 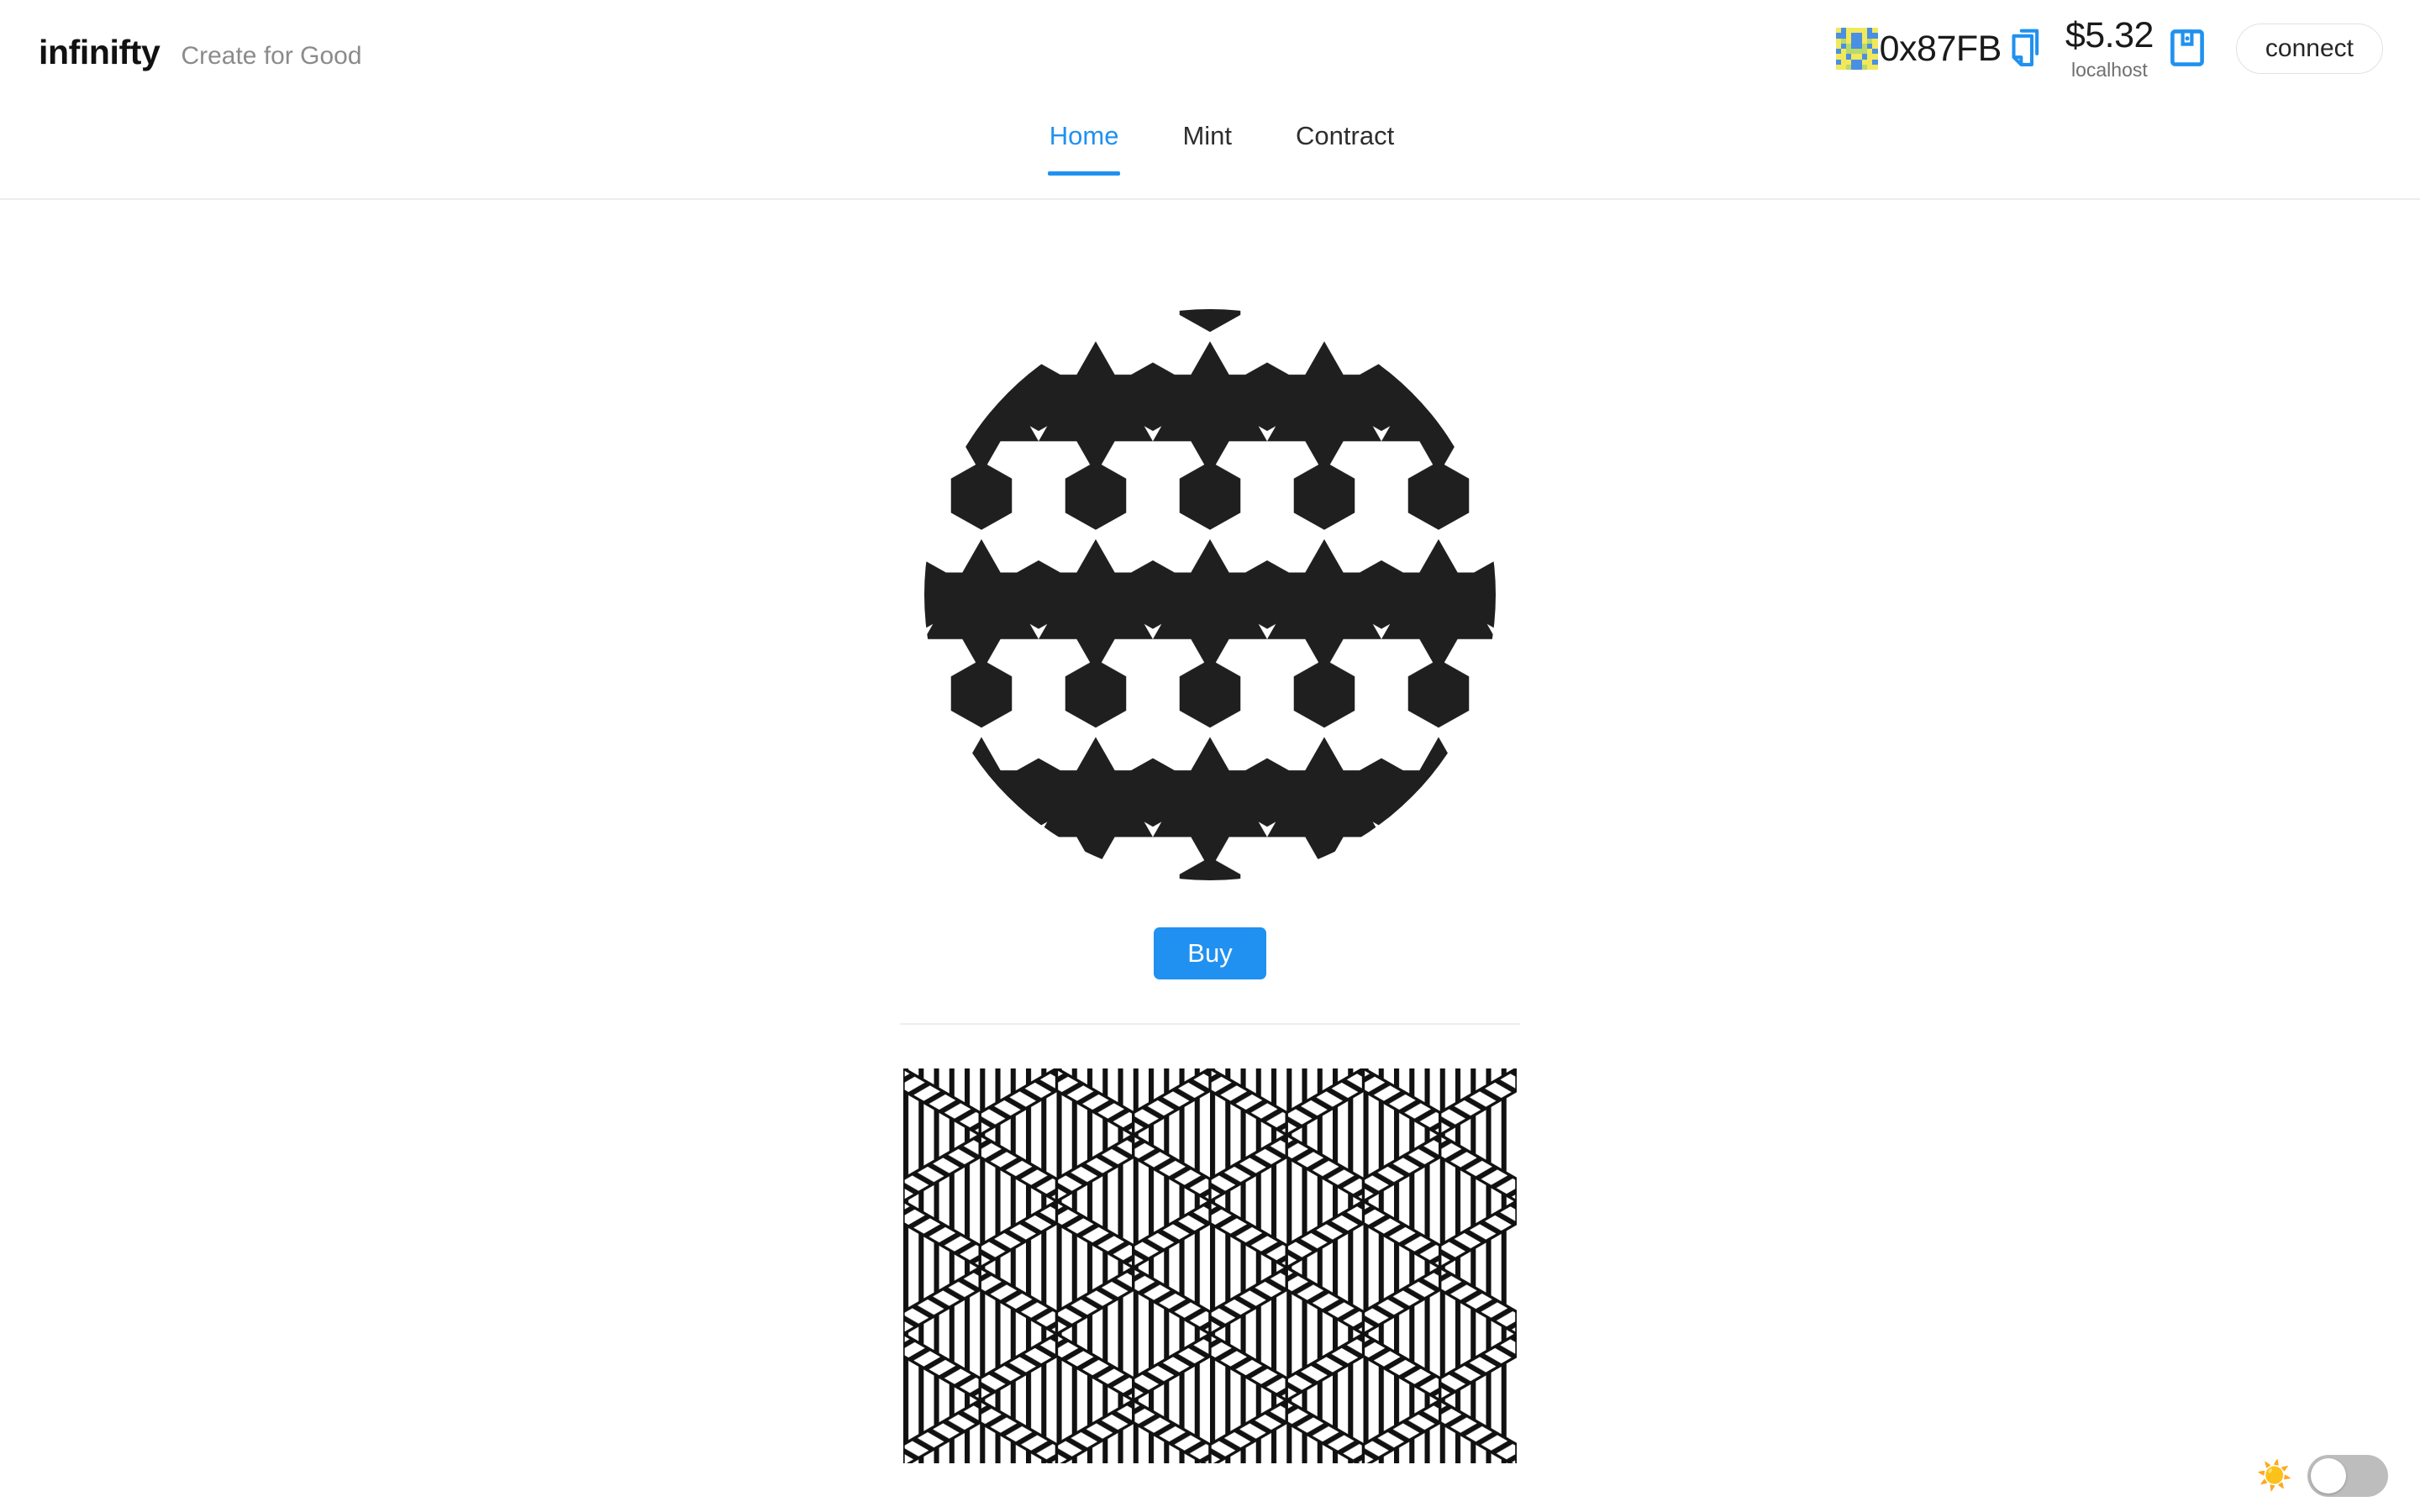 What do you see at coordinates (99, 52) in the screenshot?
I see `brand-name: infinifty` at bounding box center [99, 52].